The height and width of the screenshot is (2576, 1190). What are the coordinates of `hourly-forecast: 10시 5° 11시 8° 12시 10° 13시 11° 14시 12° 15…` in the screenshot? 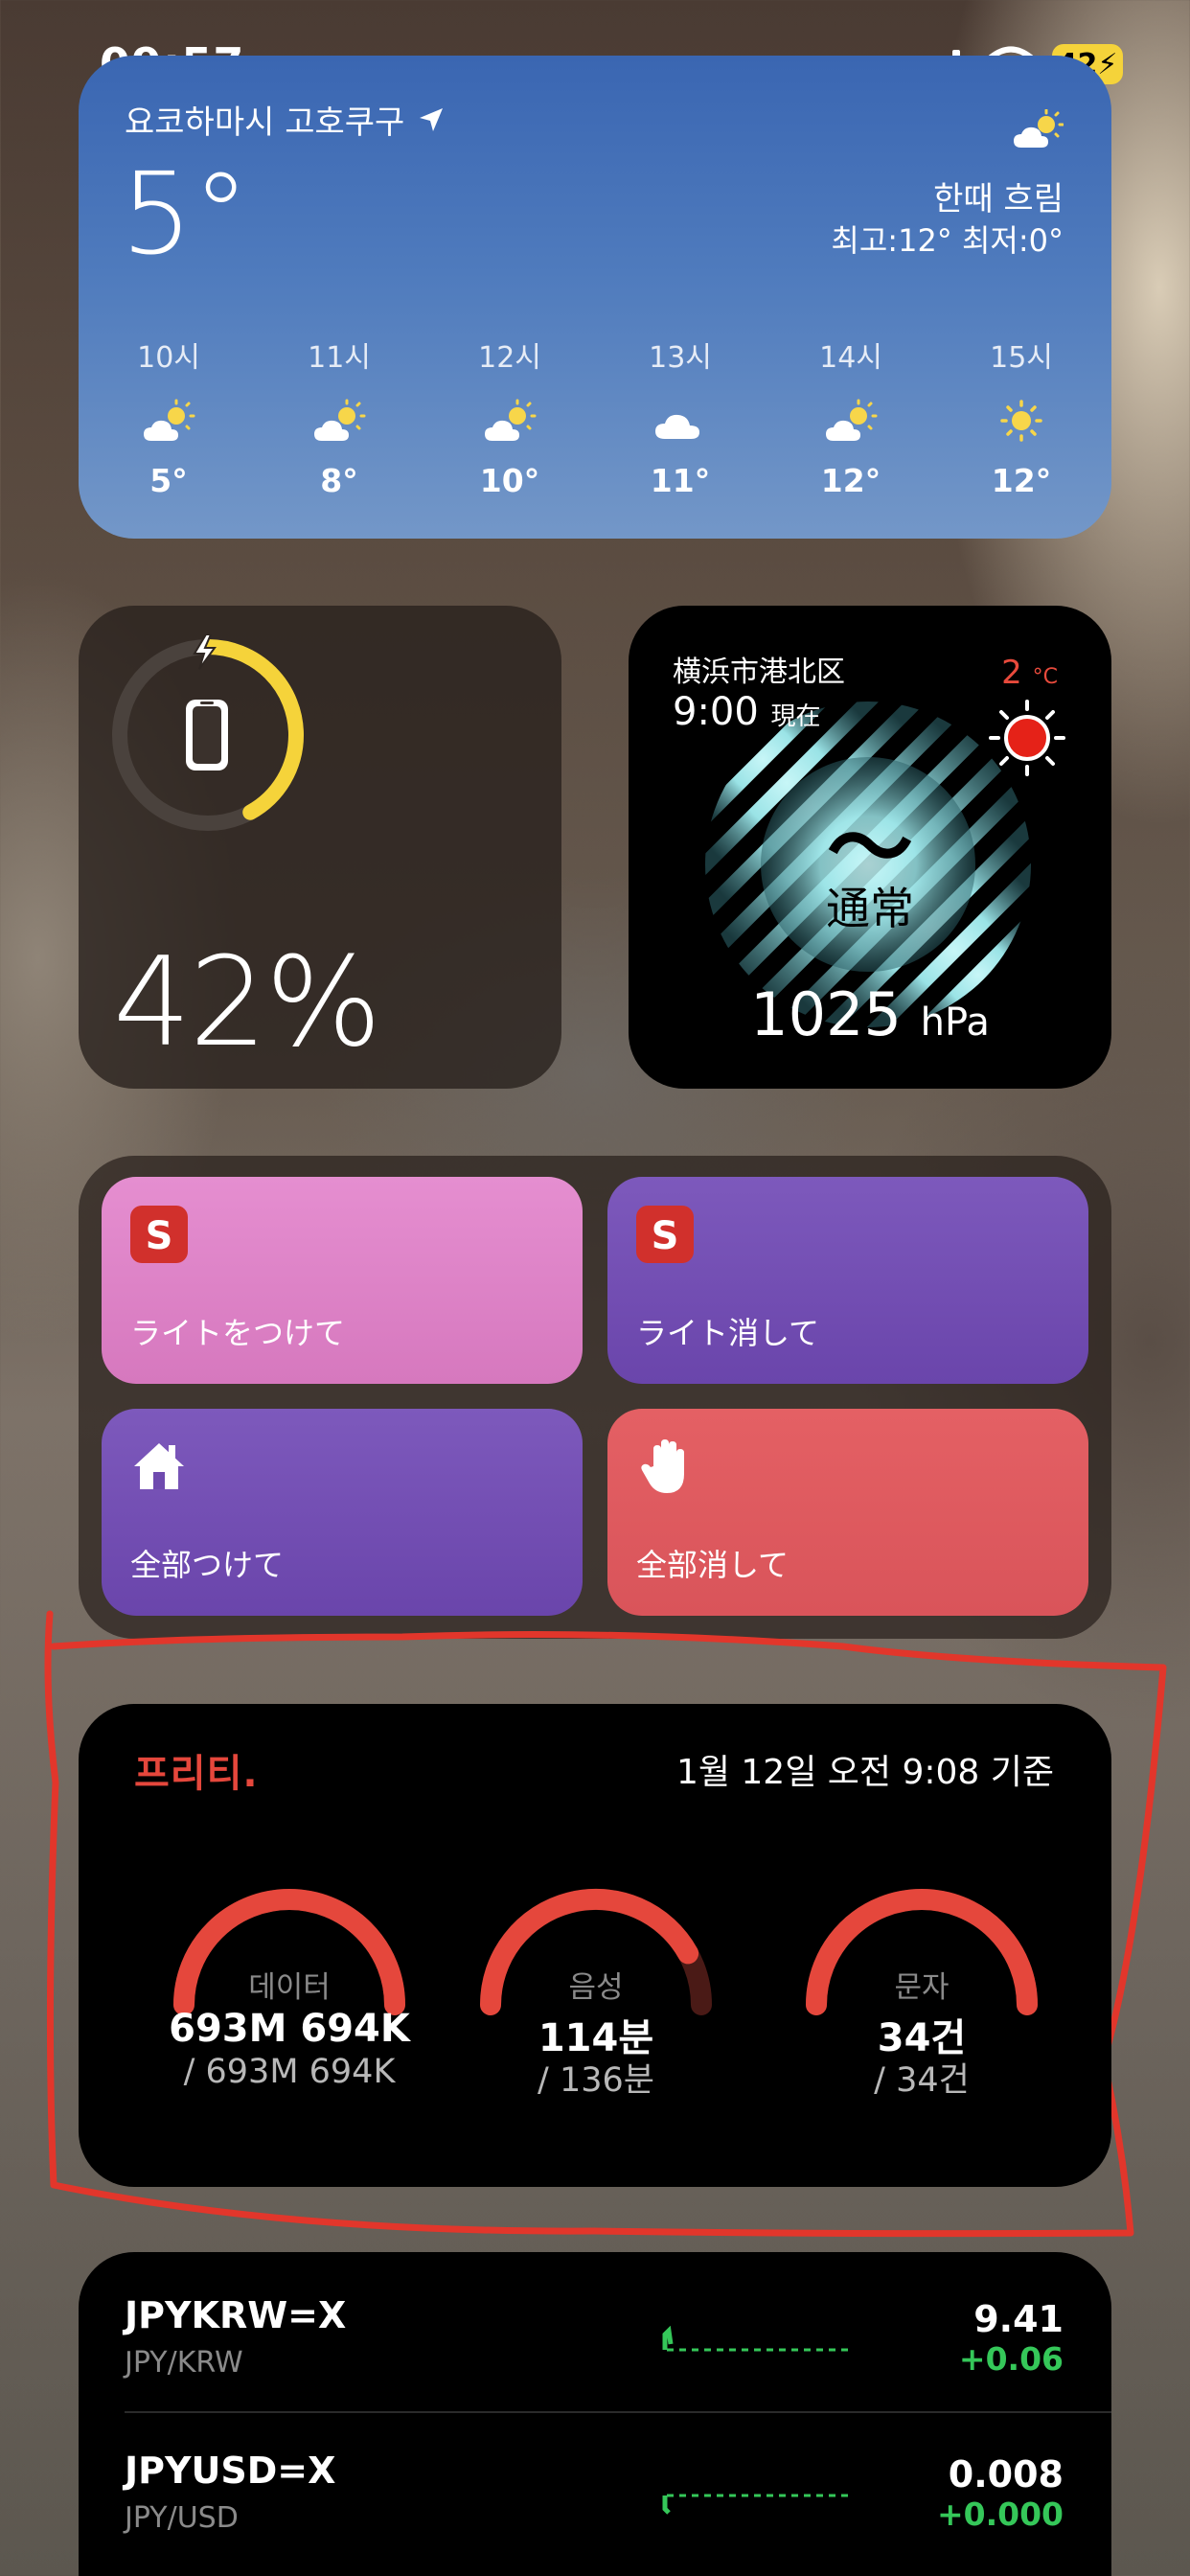 It's located at (595, 416).